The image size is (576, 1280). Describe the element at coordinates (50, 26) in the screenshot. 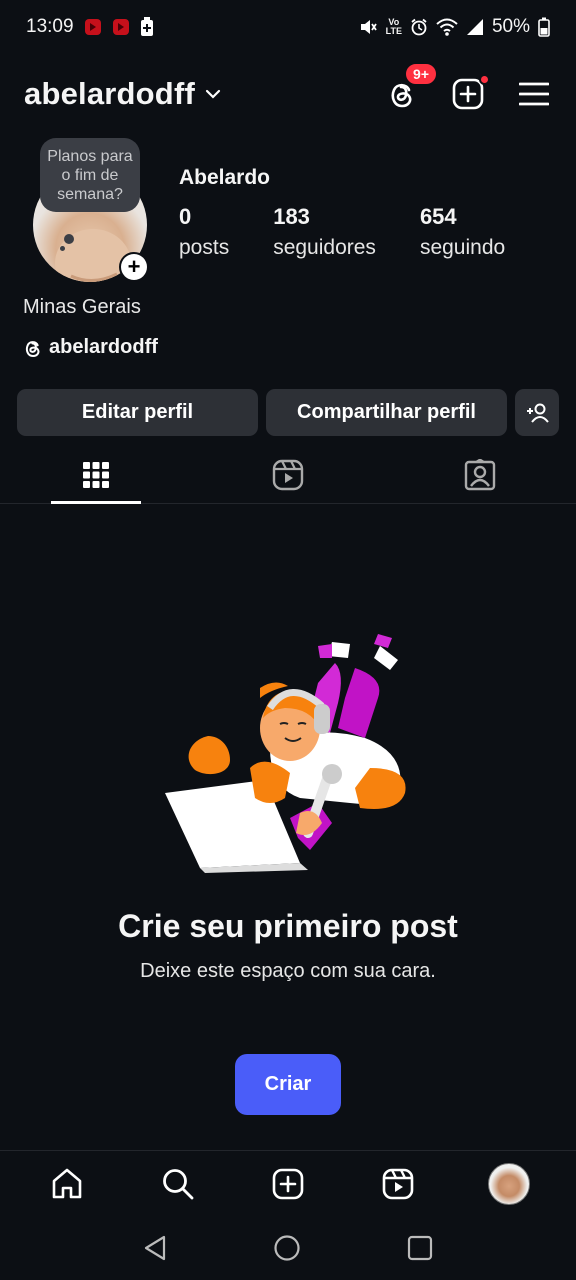

I see `status-time: 13:09` at that location.